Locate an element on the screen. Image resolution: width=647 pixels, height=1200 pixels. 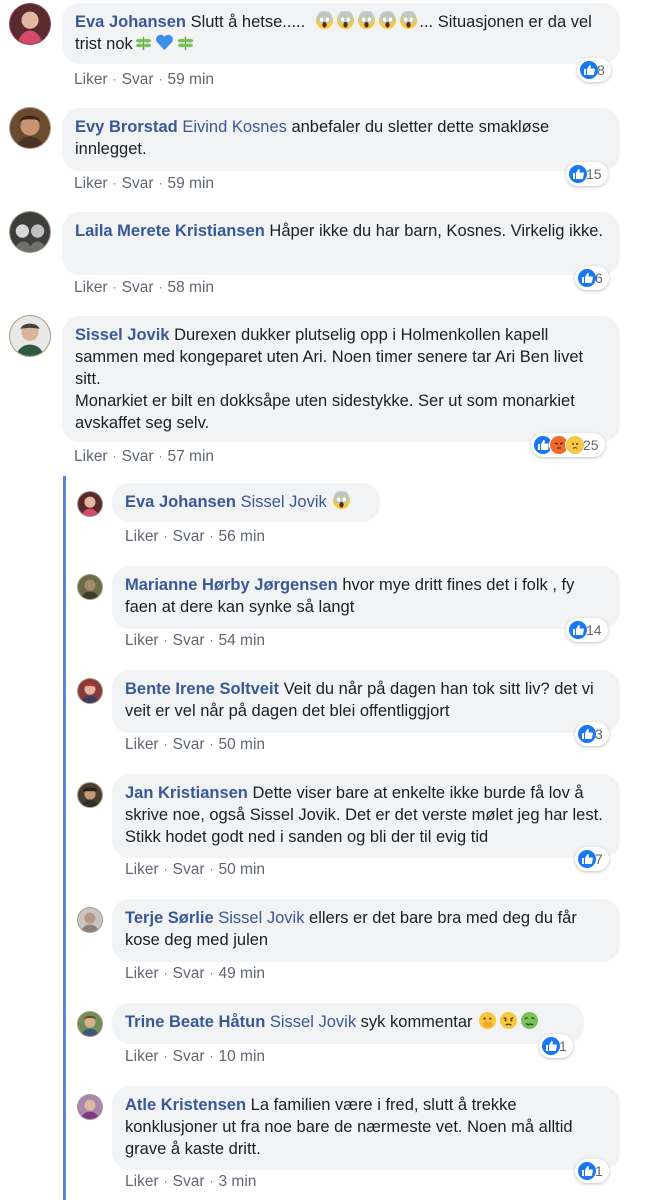
comment-author: Trine Beate Håtun is located at coordinates (195, 1022).